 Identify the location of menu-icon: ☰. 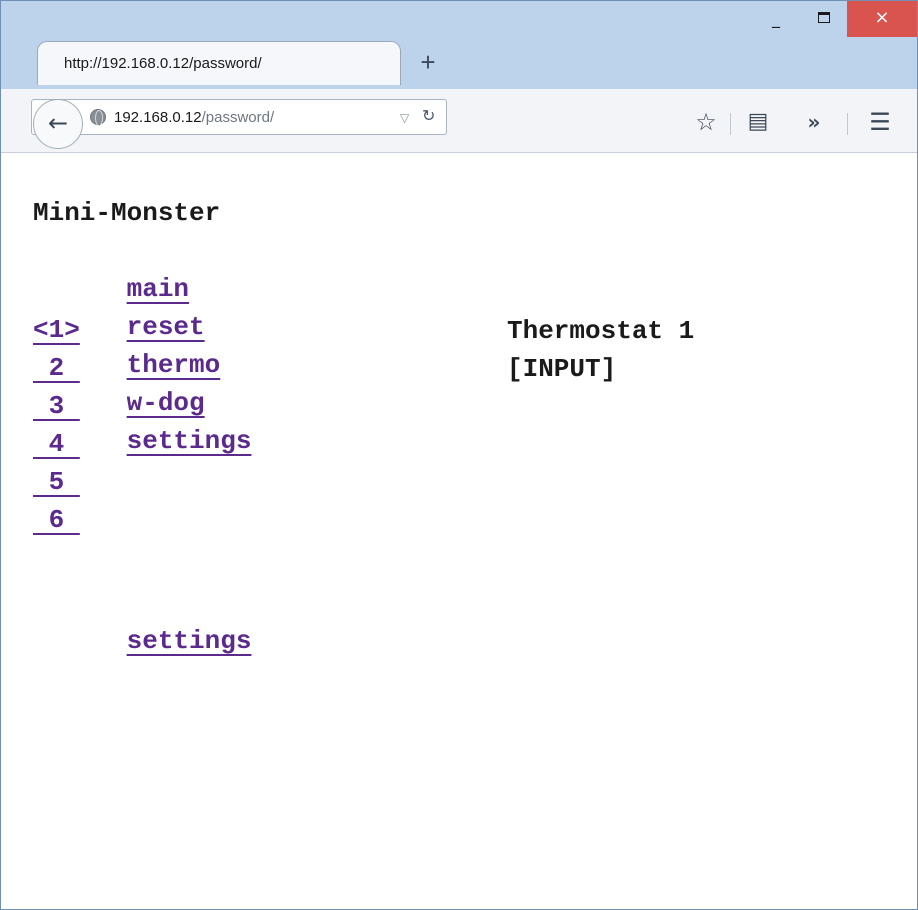
(880, 122).